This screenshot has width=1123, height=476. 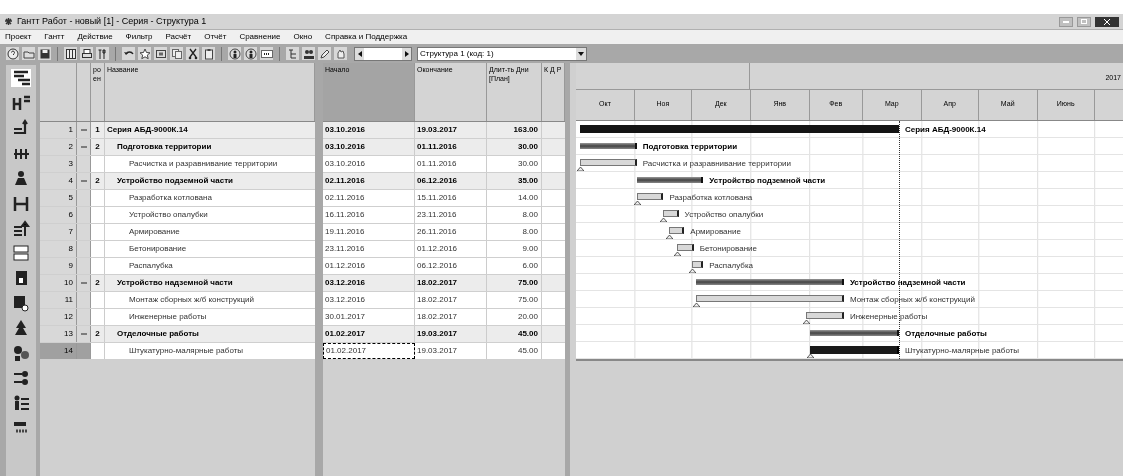 What do you see at coordinates (58, 300) in the screenshot?
I see `row-number: 11` at bounding box center [58, 300].